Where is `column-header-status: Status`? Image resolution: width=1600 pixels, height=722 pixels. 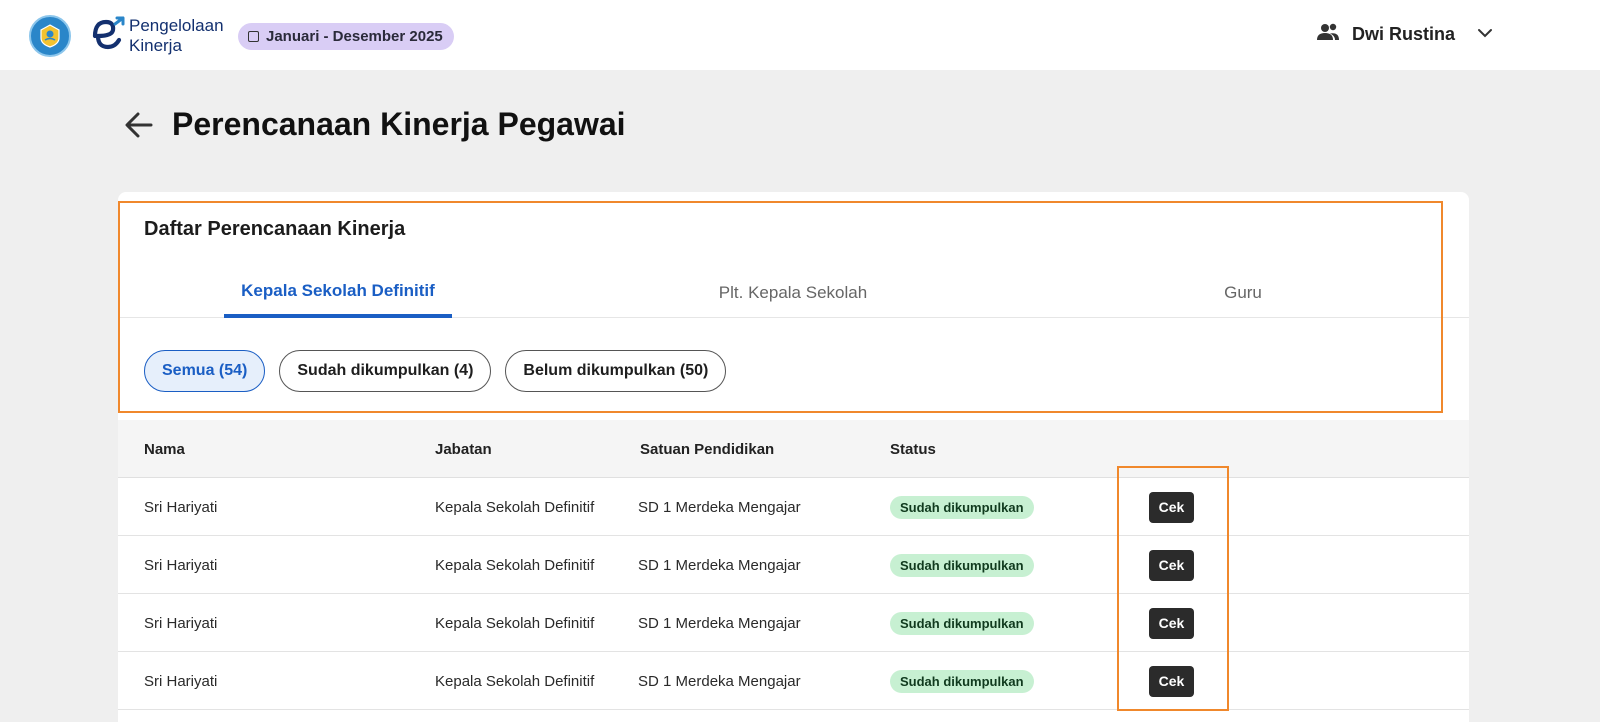 column-header-status: Status is located at coordinates (913, 449).